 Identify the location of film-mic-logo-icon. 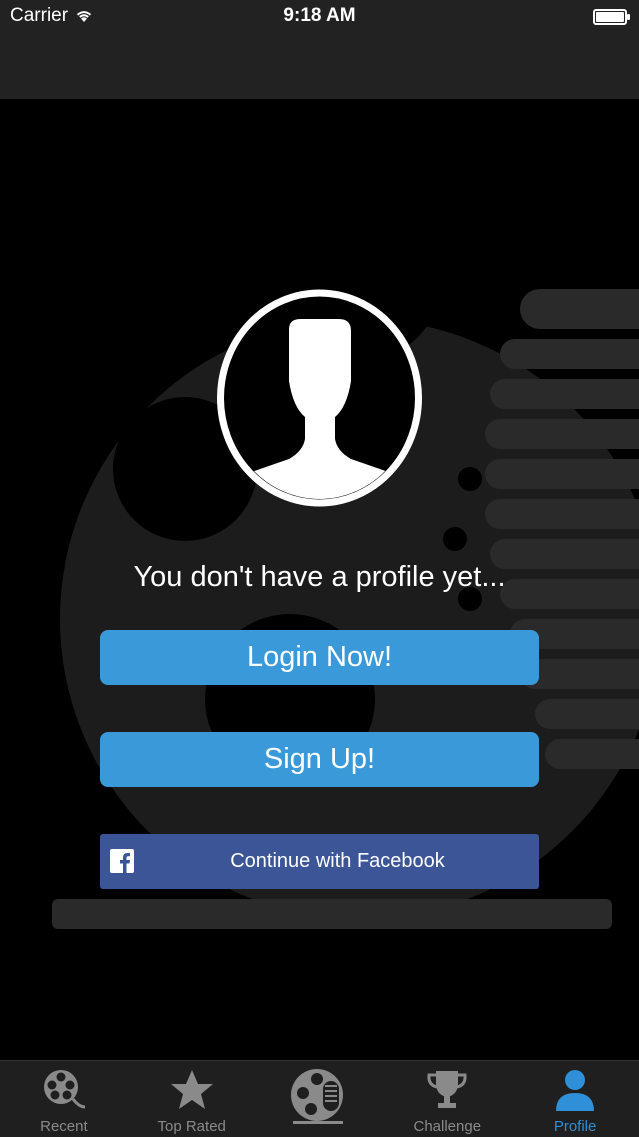
(317, 1096).